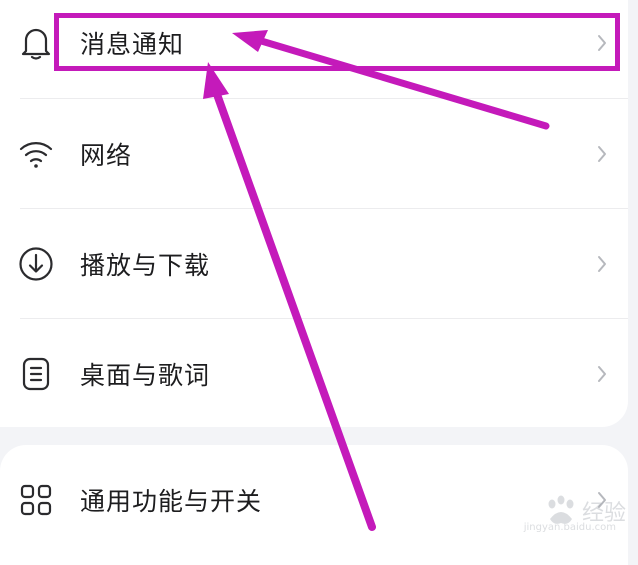 The height and width of the screenshot is (565, 638). Describe the element at coordinates (575, 514) in the screenshot. I see `baidu-jingyan-watermark: 经验 jingyan.baidu.com` at that location.